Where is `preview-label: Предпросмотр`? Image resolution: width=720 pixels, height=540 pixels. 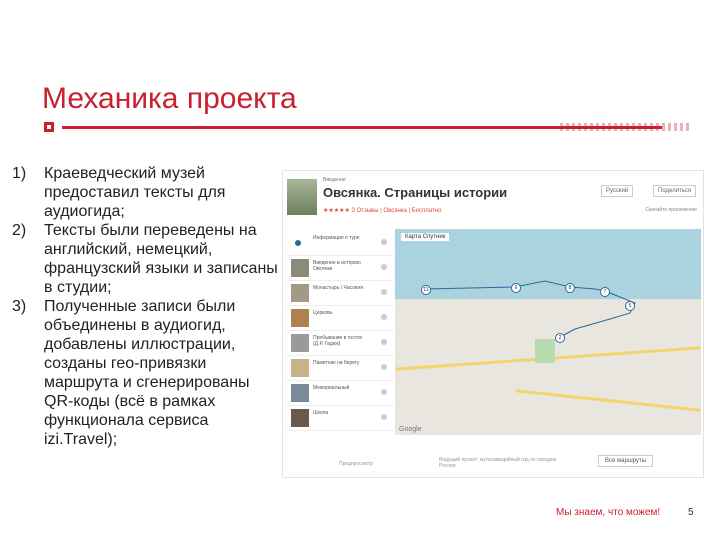 preview-label: Предпросмотр is located at coordinates (356, 464).